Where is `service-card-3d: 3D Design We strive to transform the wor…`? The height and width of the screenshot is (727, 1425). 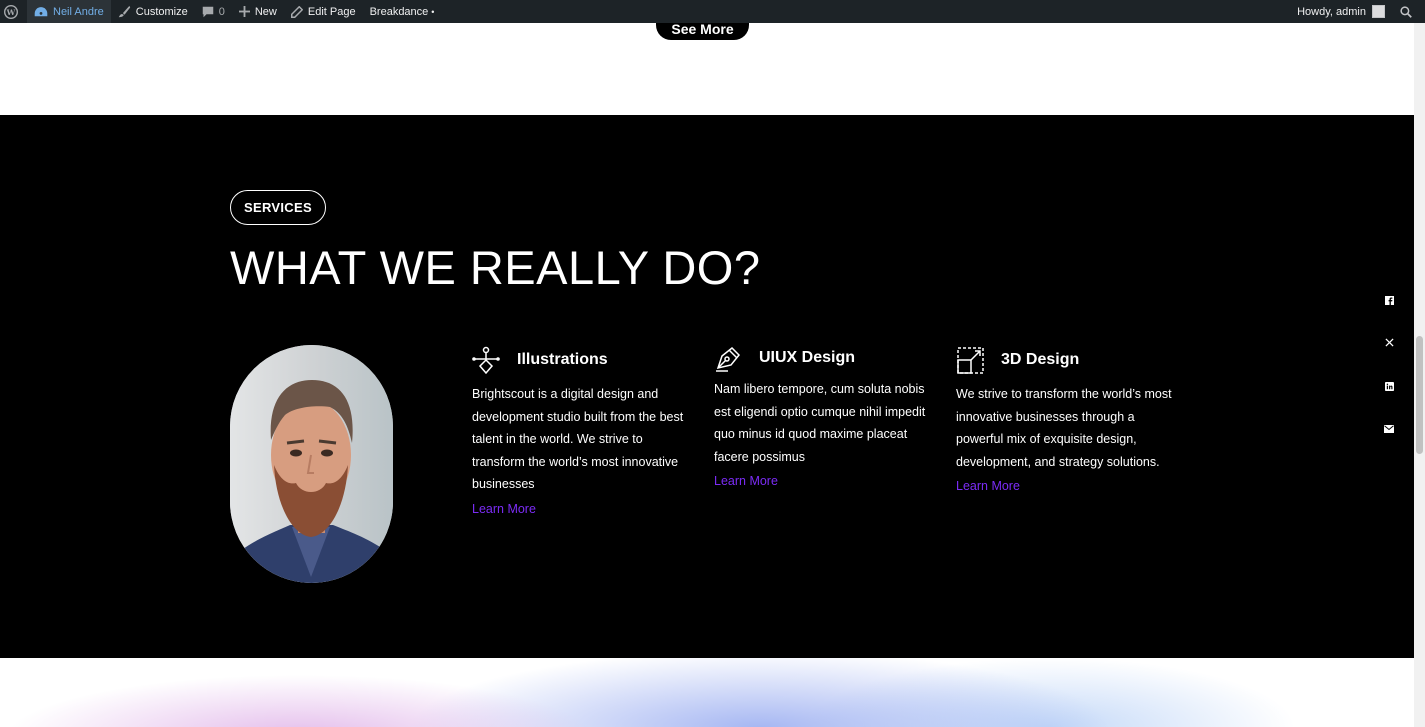 service-card-3d: 3D Design We strive to transform the wor… is located at coordinates (1068, 420).